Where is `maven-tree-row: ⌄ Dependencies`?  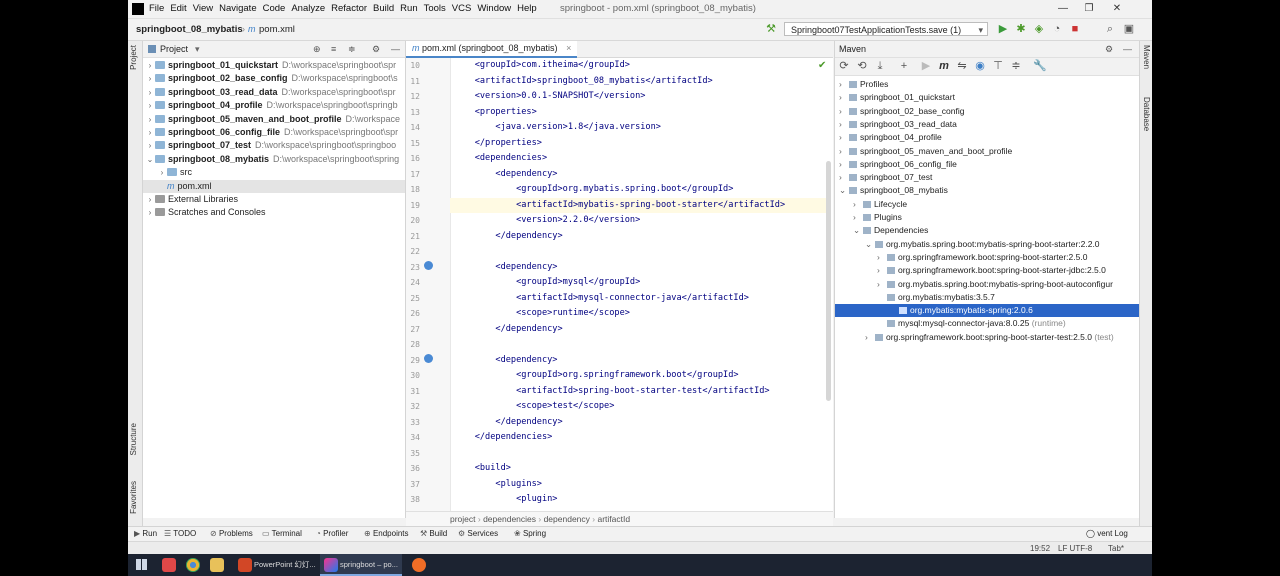 maven-tree-row: ⌄ Dependencies is located at coordinates (987, 230).